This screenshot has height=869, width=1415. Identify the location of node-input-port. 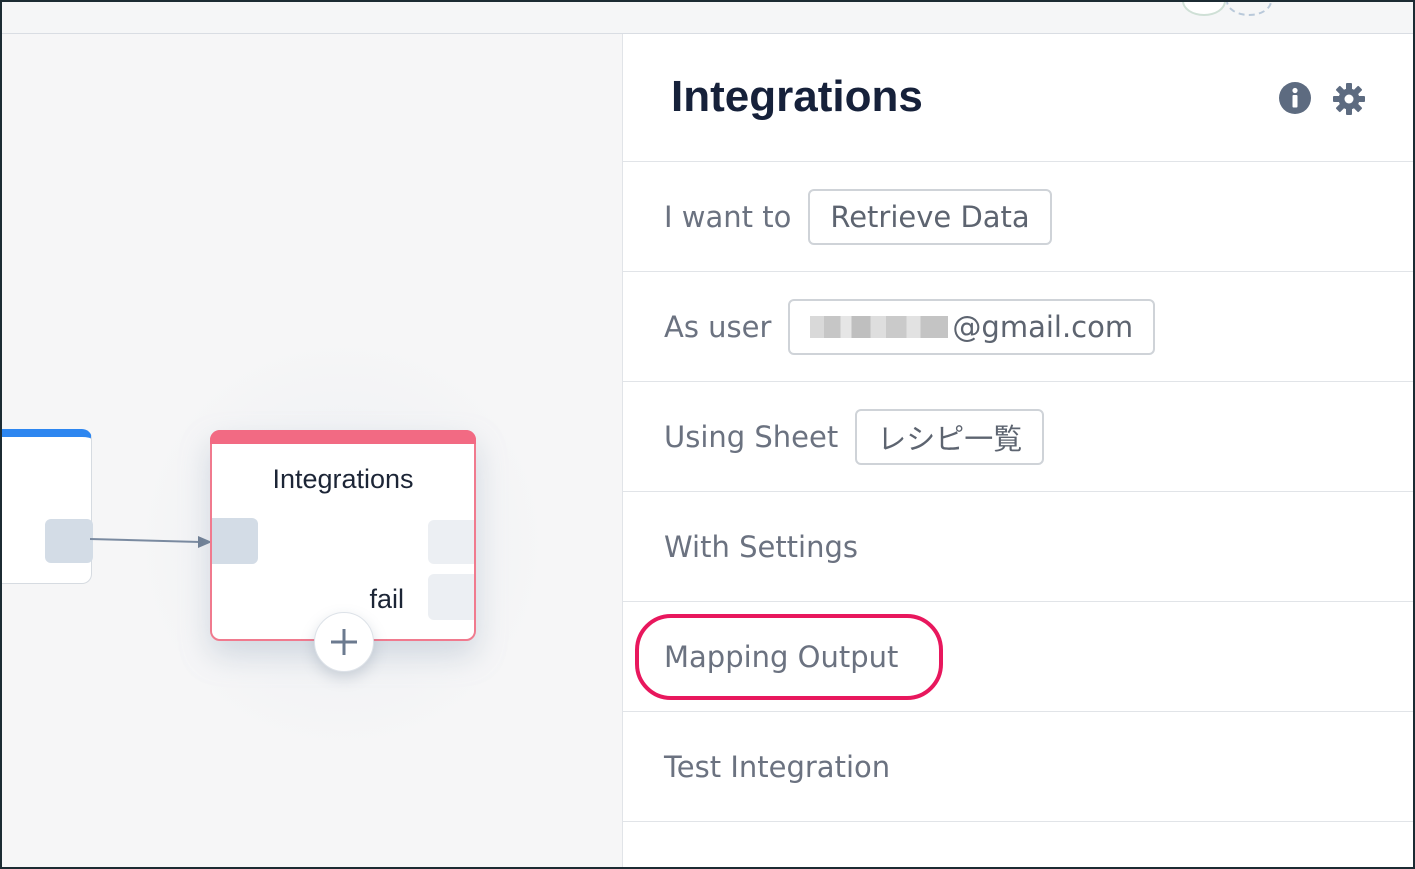
(235, 541).